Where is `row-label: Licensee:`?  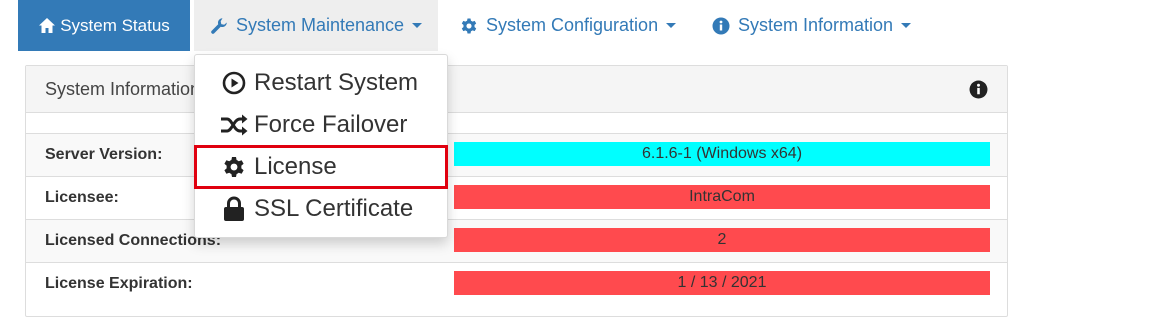 row-label: Licensee: is located at coordinates (82, 197).